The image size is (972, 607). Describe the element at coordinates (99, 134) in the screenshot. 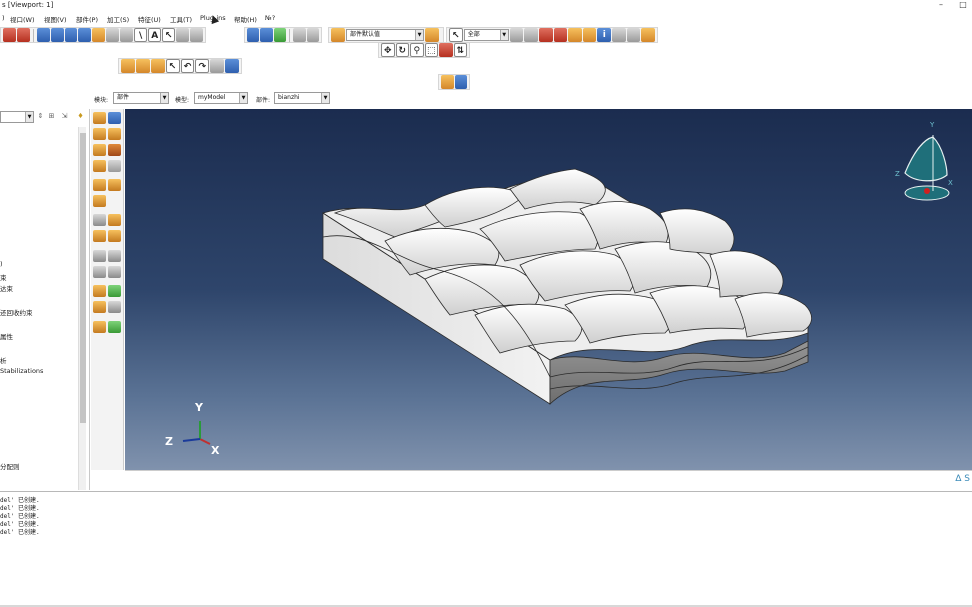

I see `solid-extrude-icon` at that location.